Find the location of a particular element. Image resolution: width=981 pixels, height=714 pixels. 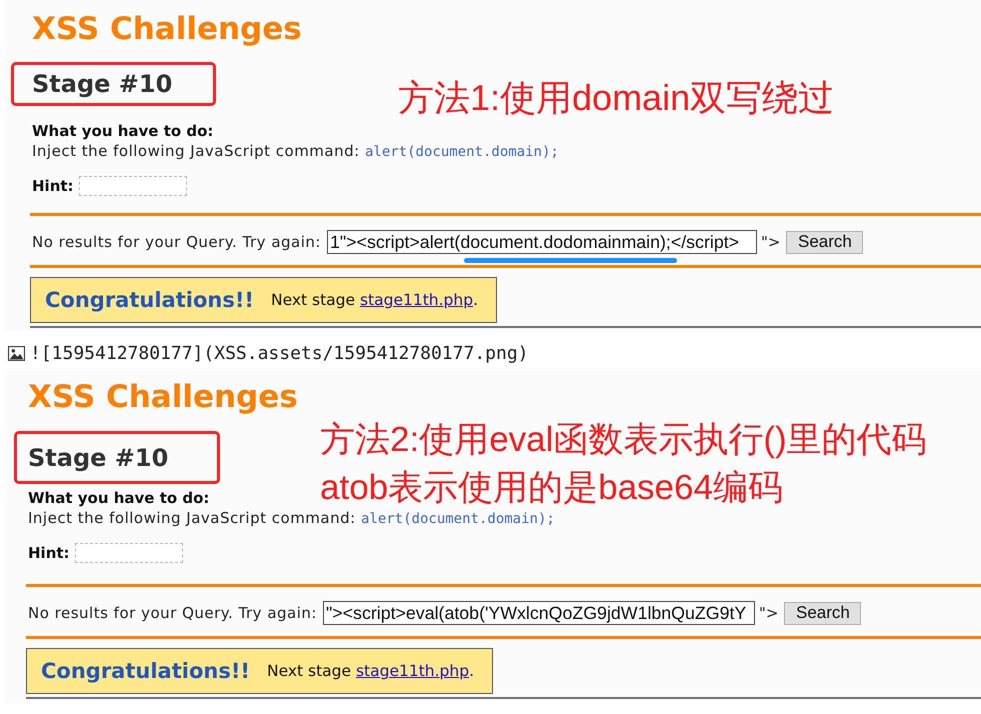

annotation-note: 方法1:使用domain双写绕过 is located at coordinates (616, 98).